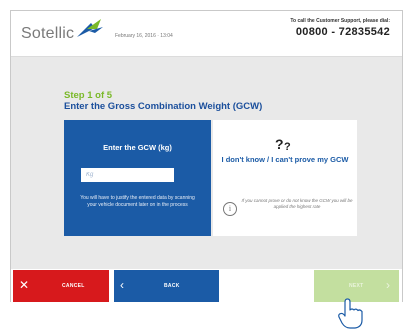  I want to click on back-label: BACK, so click(172, 286).